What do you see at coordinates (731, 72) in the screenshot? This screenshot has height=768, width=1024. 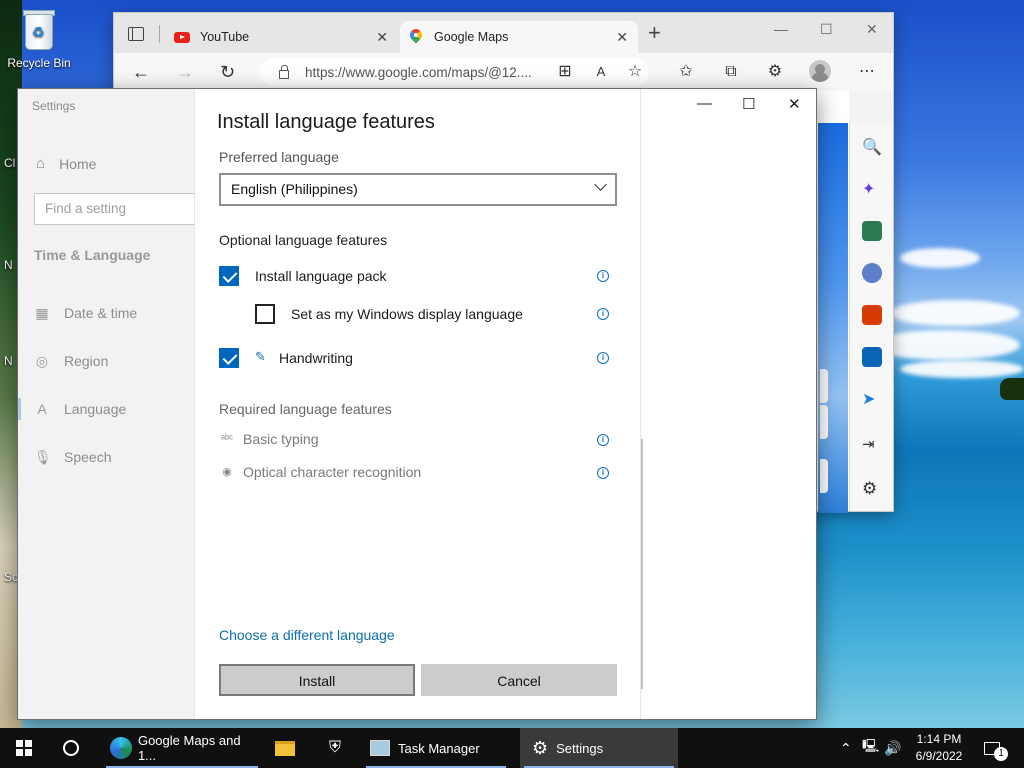 I see `collections-icon: ⧉` at bounding box center [731, 72].